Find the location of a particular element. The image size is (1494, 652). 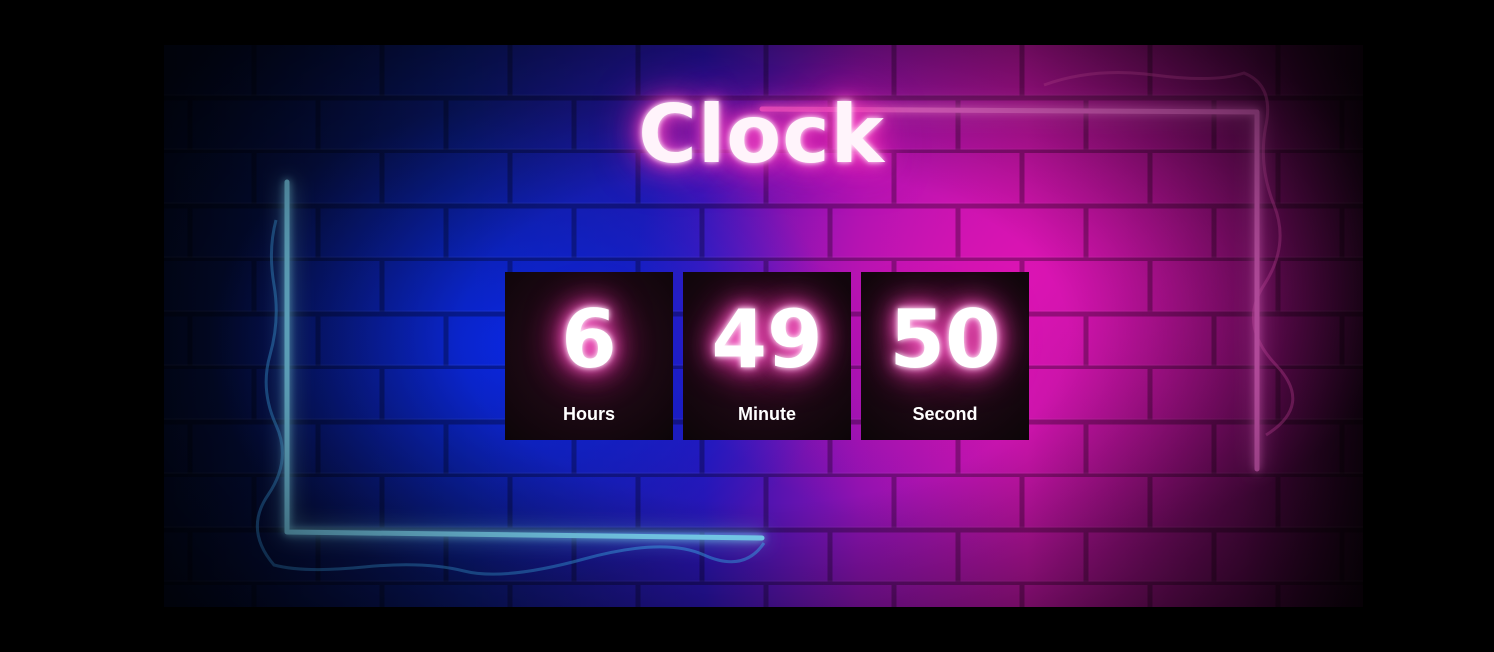

page-title: Clock is located at coordinates (761, 134).